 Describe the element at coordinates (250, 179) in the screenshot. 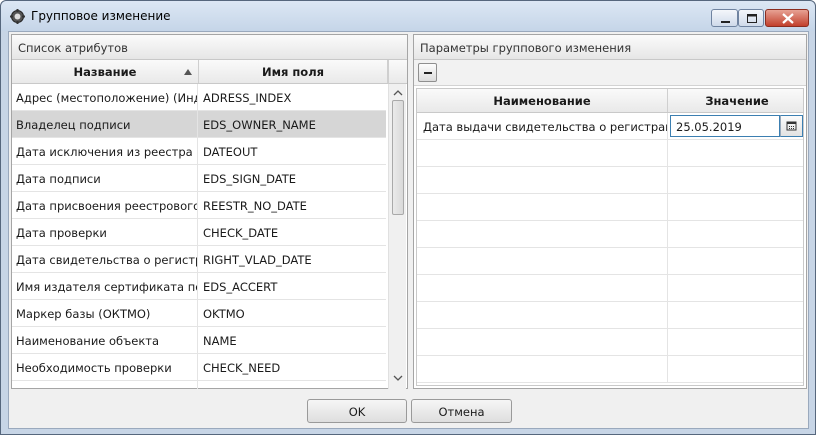

I see `attribute-field-cell: EDS_SIGN_DATE` at that location.